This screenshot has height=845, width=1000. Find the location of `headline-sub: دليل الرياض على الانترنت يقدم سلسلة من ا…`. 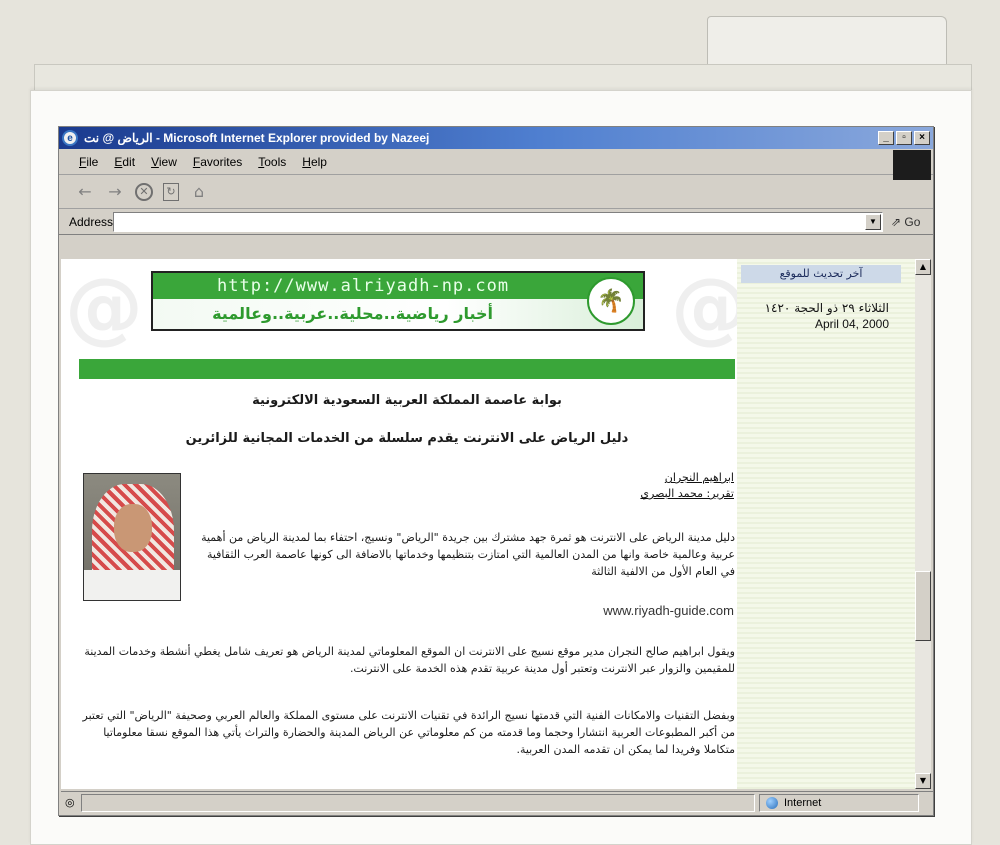

headline-sub: دليل الرياض على الانترنت يقدم سلسلة من ا… is located at coordinates (407, 438).